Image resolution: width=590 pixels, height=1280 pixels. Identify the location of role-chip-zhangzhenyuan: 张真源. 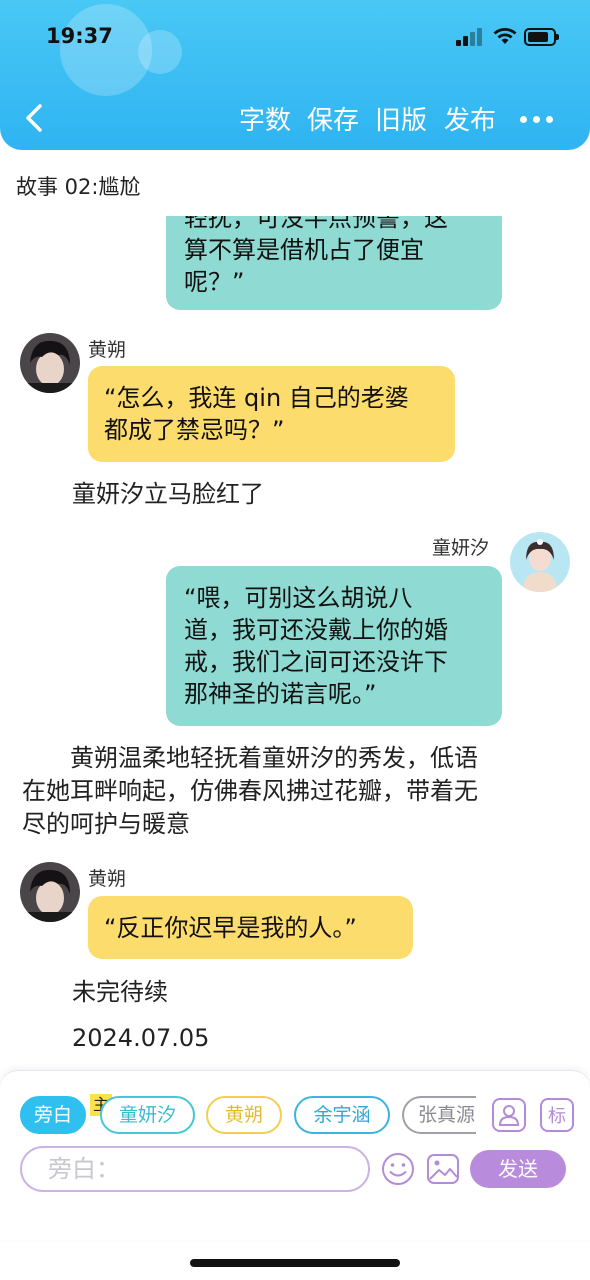
(439, 1115).